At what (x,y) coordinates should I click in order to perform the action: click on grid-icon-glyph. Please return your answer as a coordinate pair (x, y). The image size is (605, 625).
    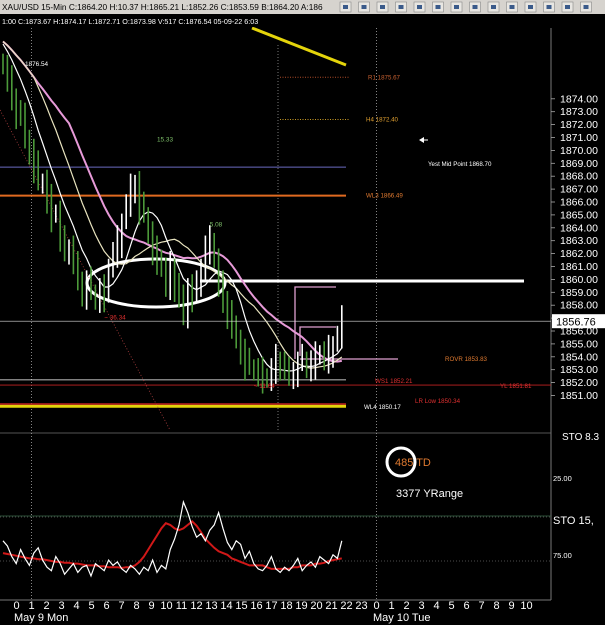
    Looking at the image, I should click on (456, 7).